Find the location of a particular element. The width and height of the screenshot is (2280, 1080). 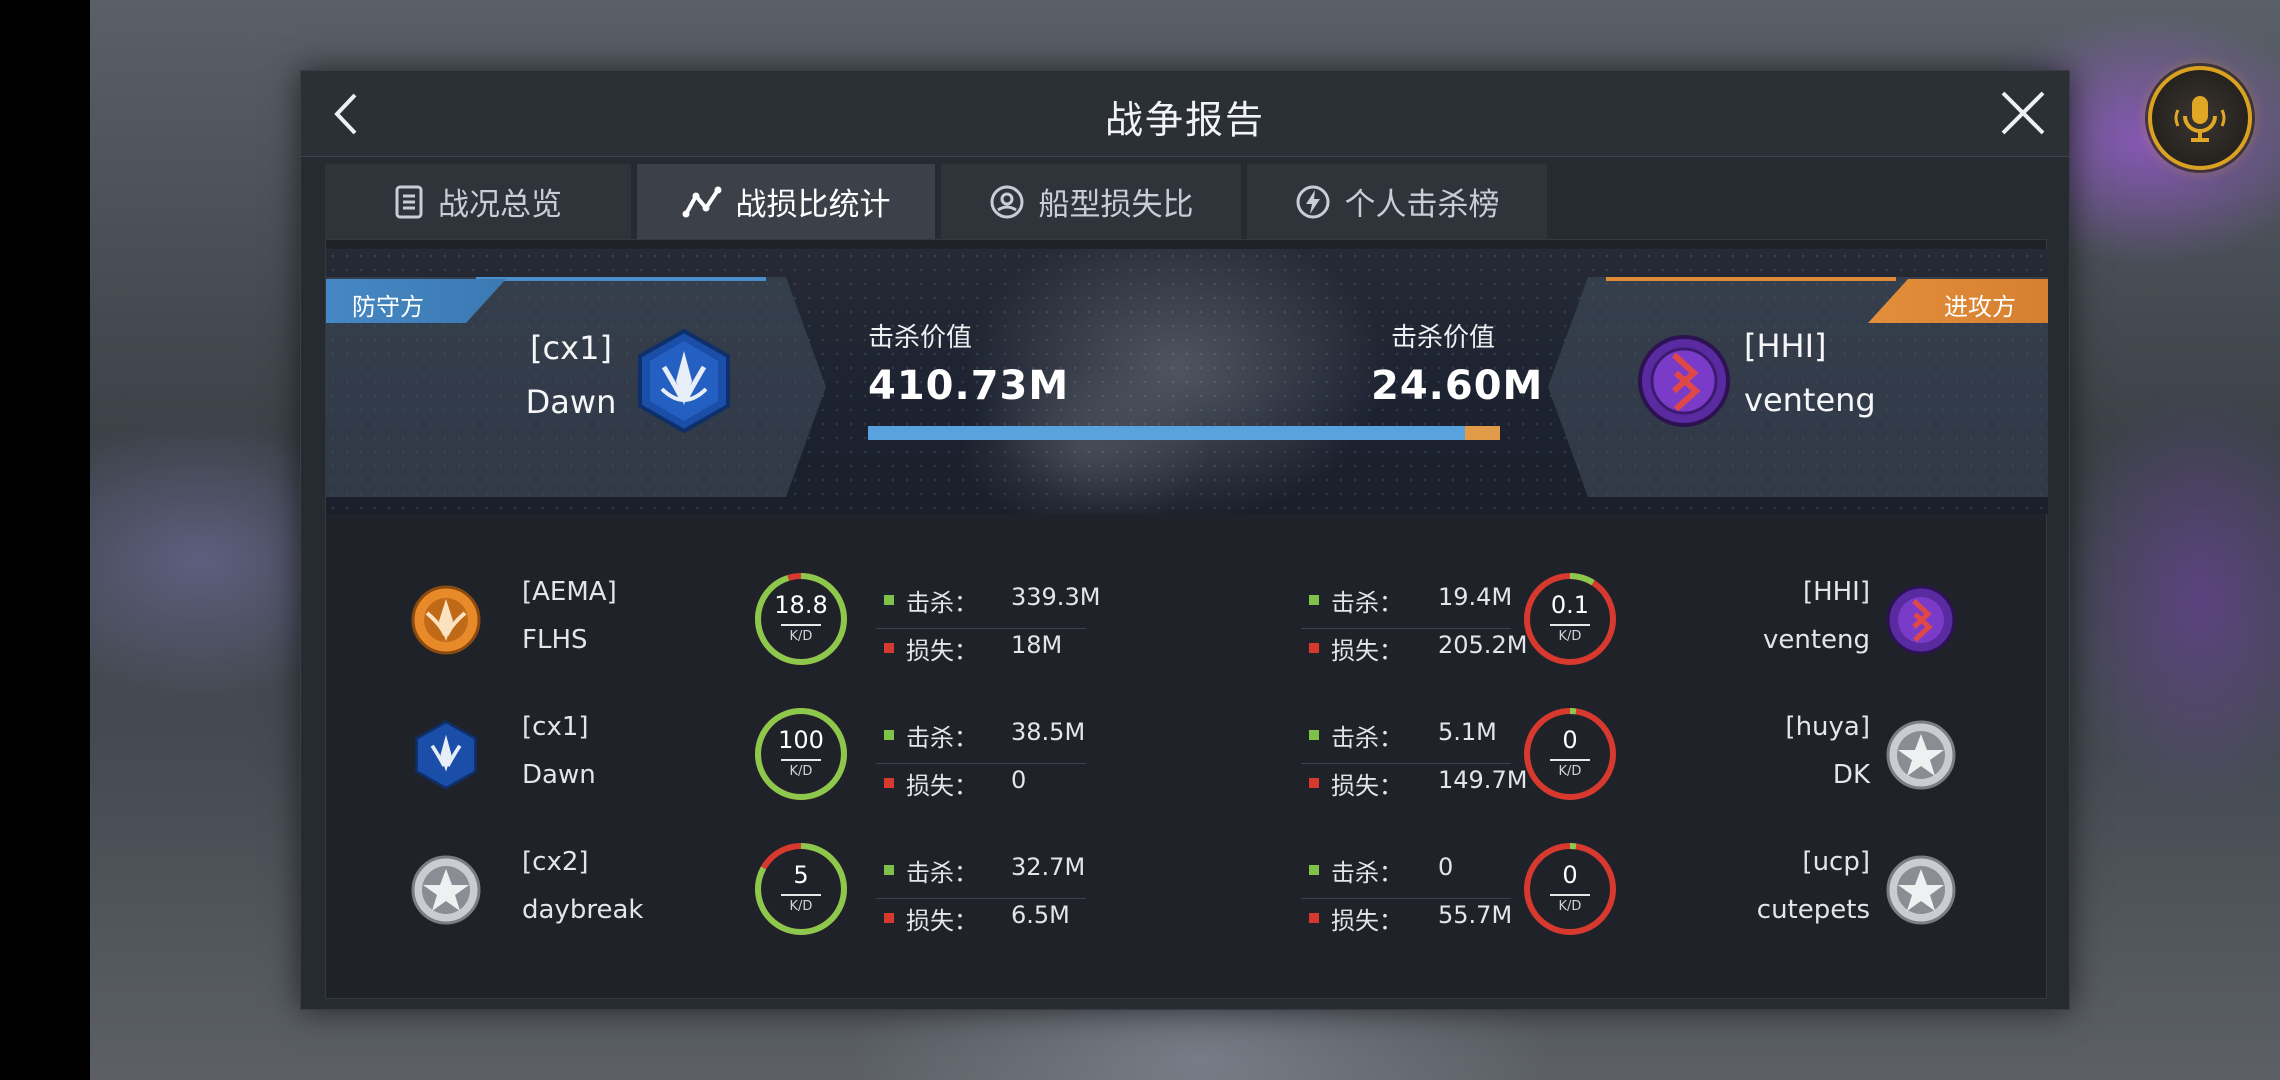

attacker-alliance-tag: [HHI] is located at coordinates (1785, 346).